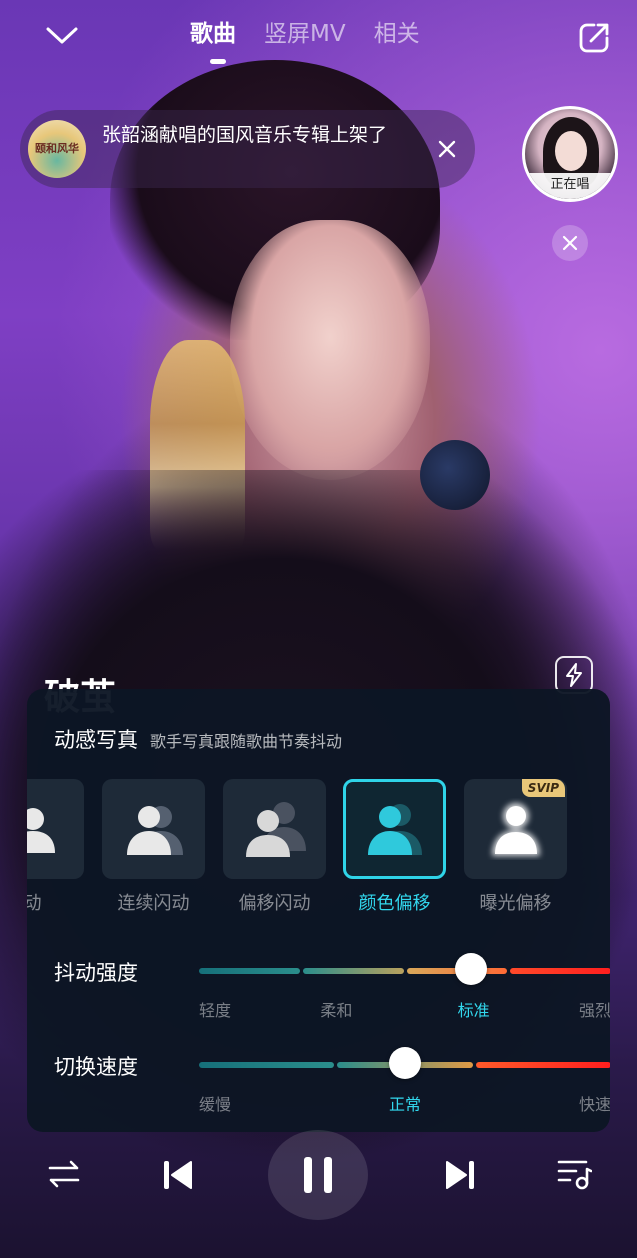 This screenshot has width=637, height=1260. Describe the element at coordinates (41, 830) in the screenshot. I see `person-icon` at that location.